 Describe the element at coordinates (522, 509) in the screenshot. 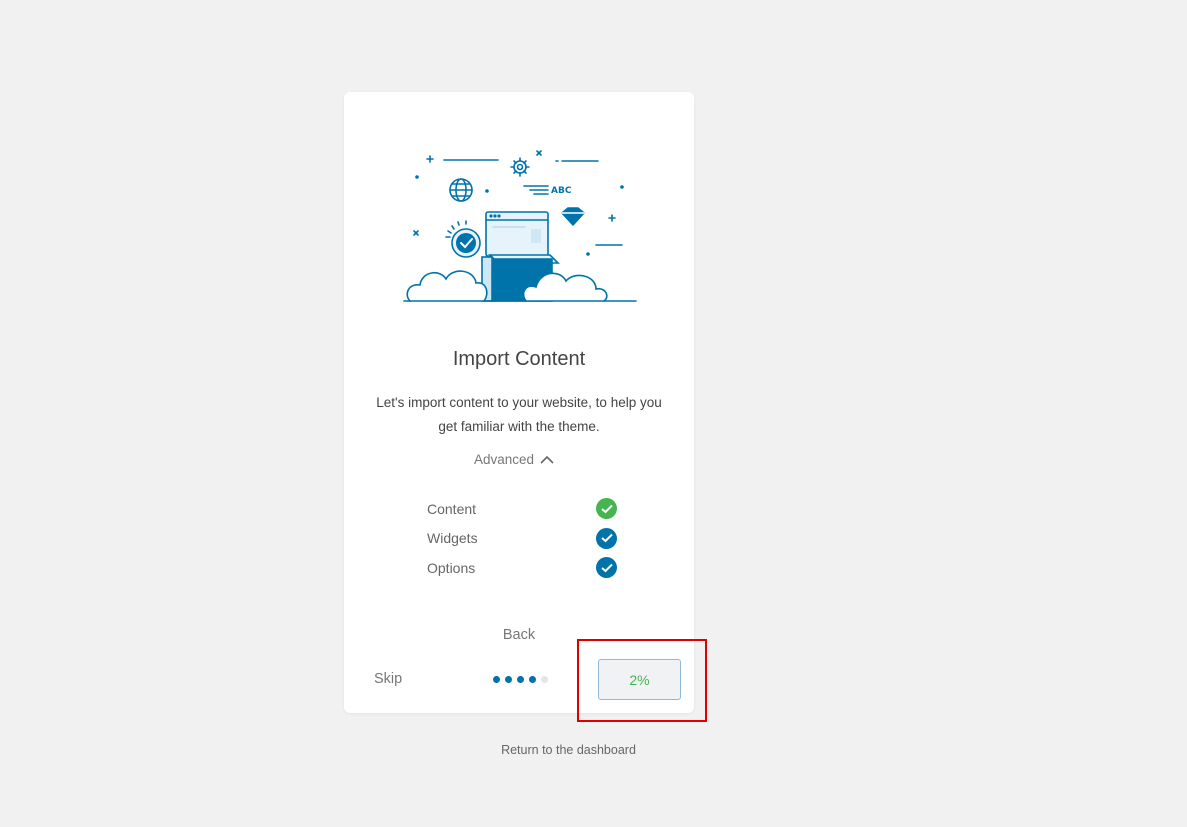

I see `option-content: Content` at that location.